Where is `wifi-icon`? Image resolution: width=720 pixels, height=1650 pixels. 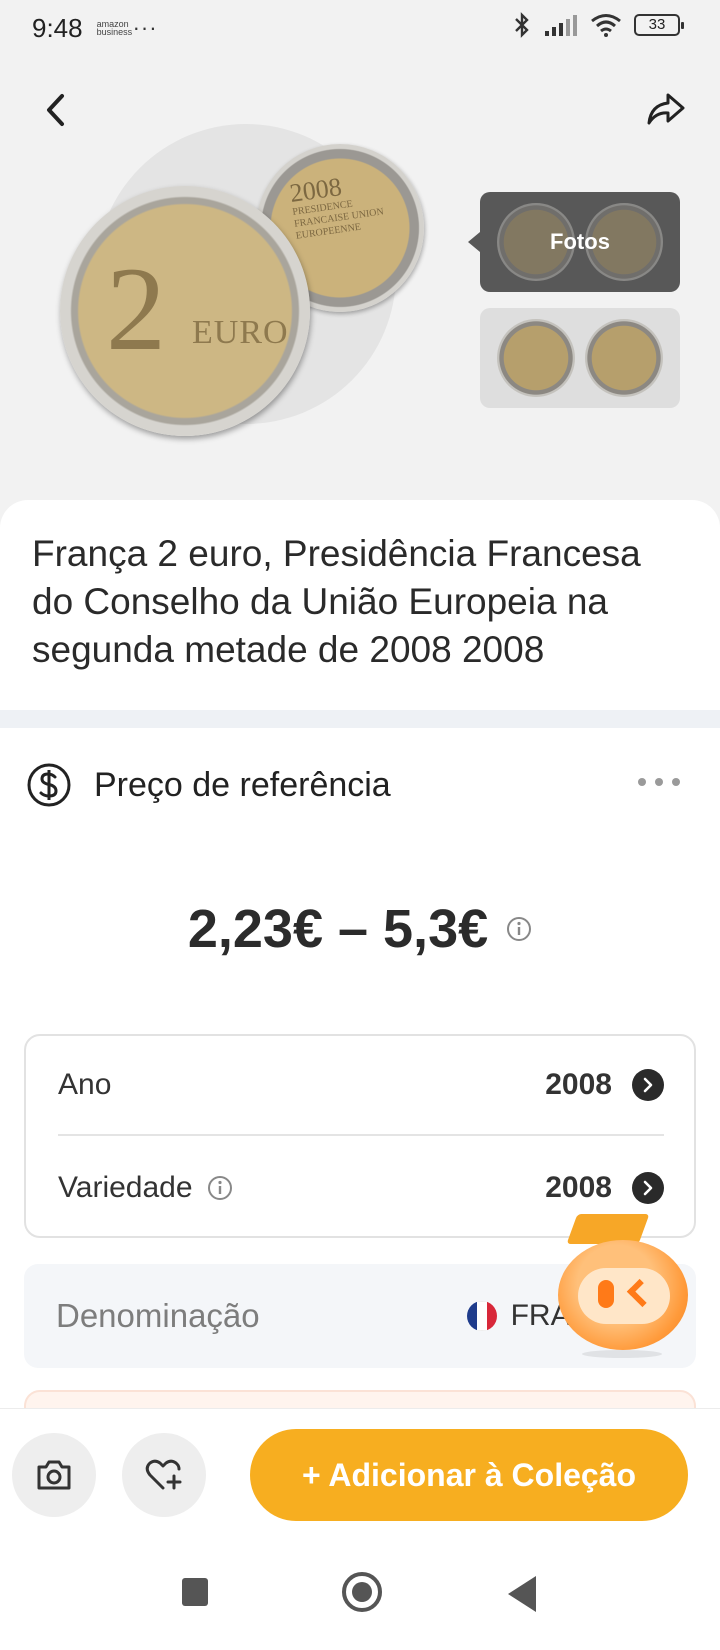 wifi-icon is located at coordinates (606, 25).